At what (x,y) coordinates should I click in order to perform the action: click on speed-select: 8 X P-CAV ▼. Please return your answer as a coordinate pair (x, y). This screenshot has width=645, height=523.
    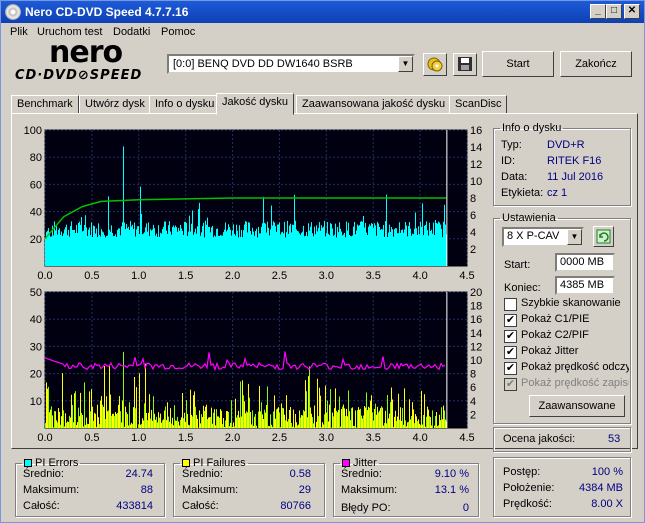
    Looking at the image, I should click on (543, 237).